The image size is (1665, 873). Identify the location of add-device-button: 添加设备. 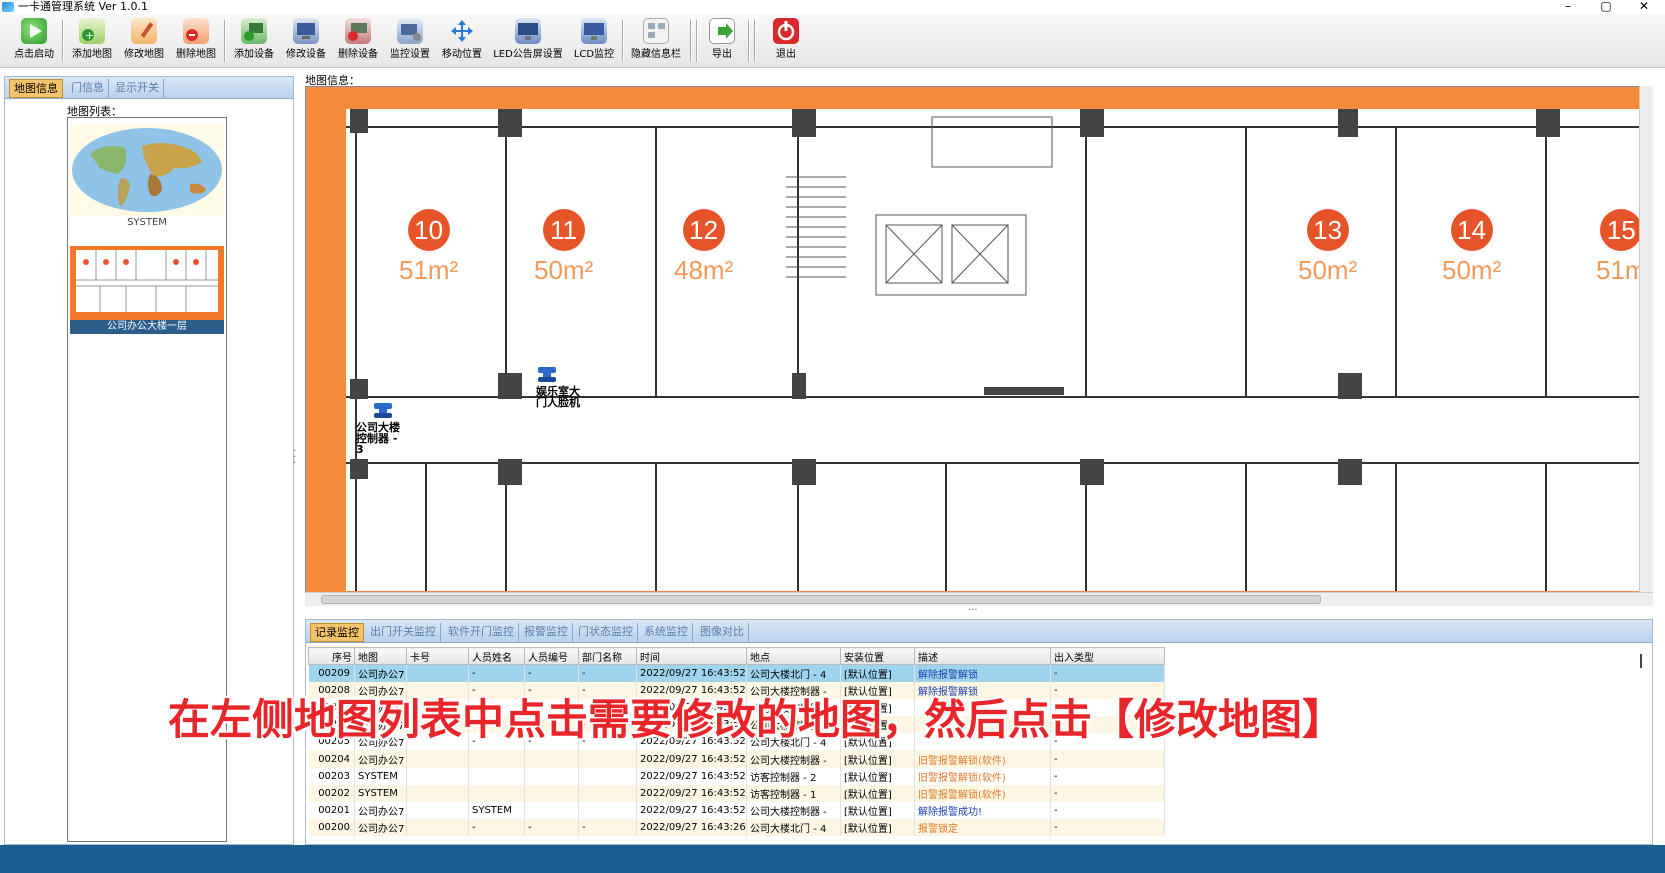
(254, 42).